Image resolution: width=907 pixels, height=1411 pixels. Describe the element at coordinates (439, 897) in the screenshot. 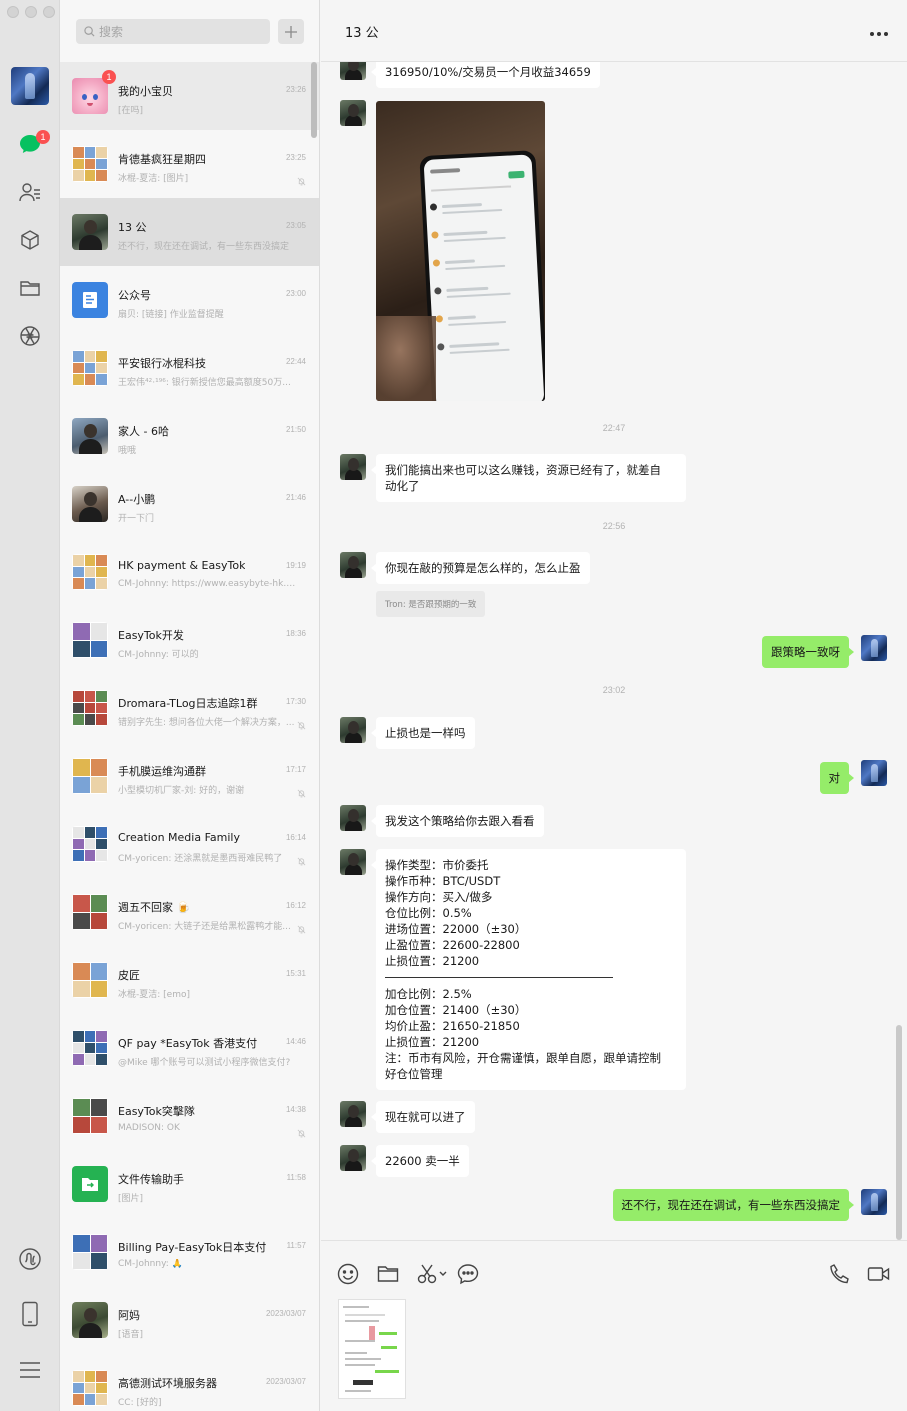

I see `strategy-line: 操作方向：买入/做多` at that location.